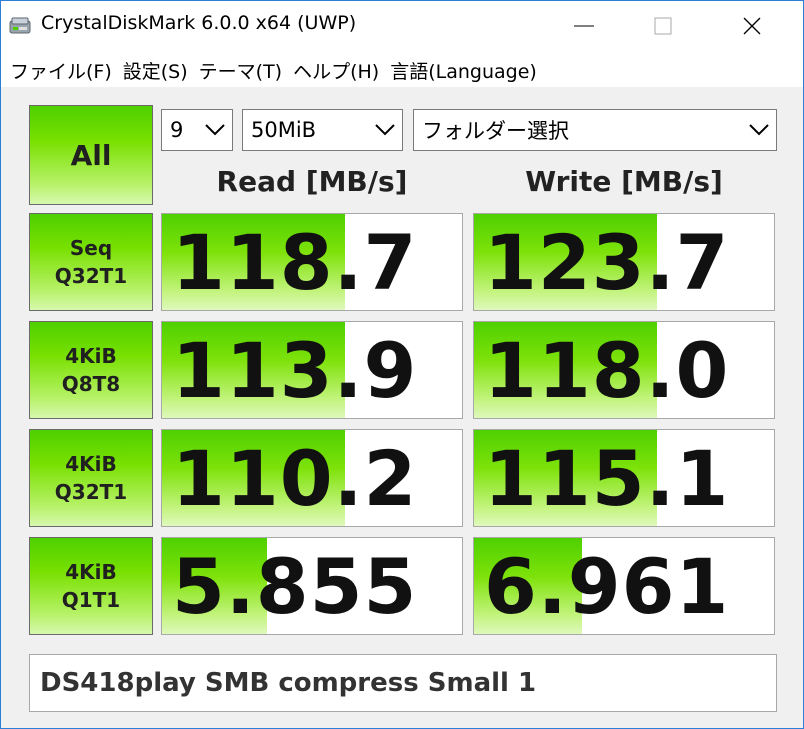 Image resolution: width=804 pixels, height=729 pixels. Describe the element at coordinates (322, 130) in the screenshot. I see `test-size-select: 50MiB` at that location.